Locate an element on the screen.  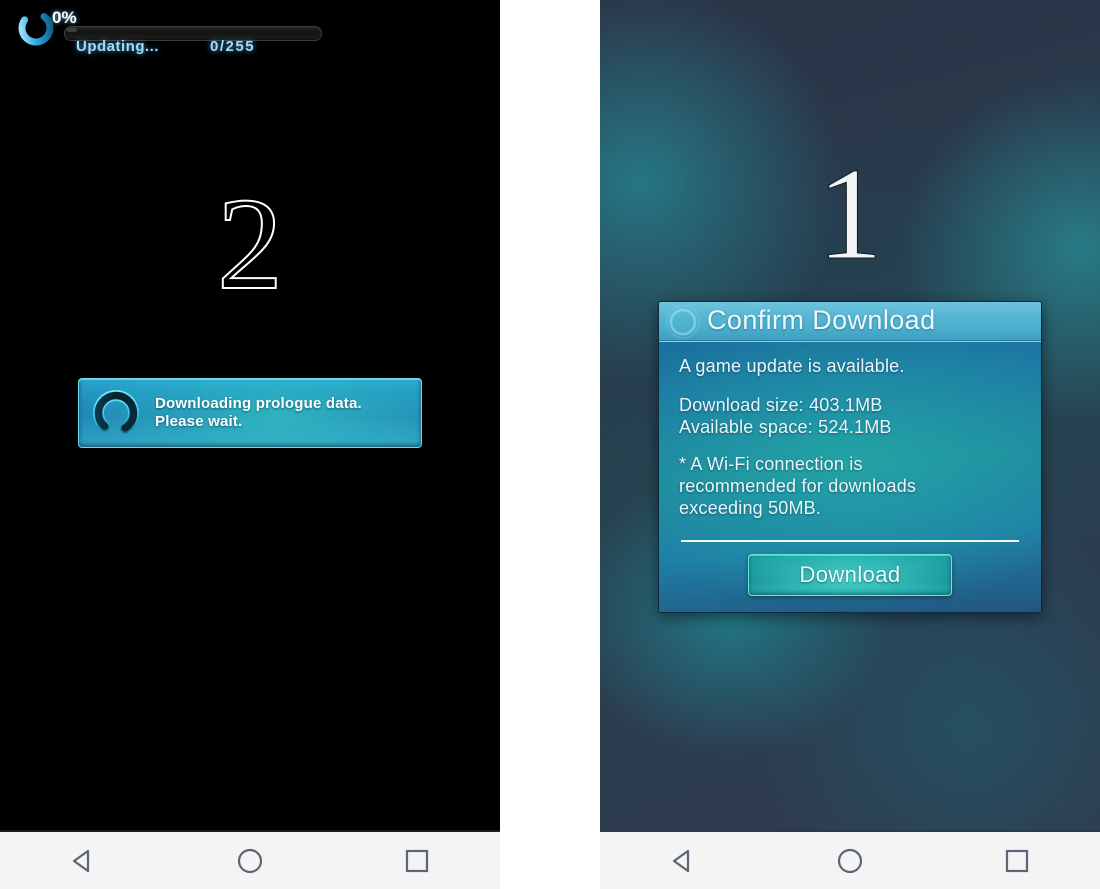
step-numeral-2: 2 is located at coordinates (250, 243).